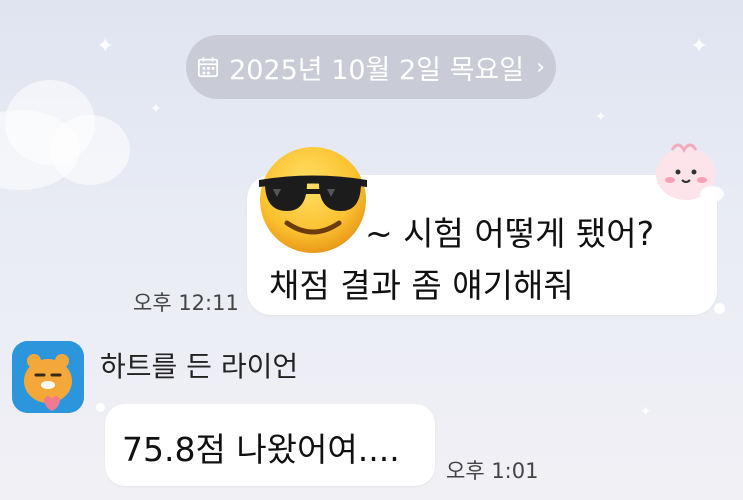 The height and width of the screenshot is (500, 743). I want to click on calendar-icon, so click(208, 67).